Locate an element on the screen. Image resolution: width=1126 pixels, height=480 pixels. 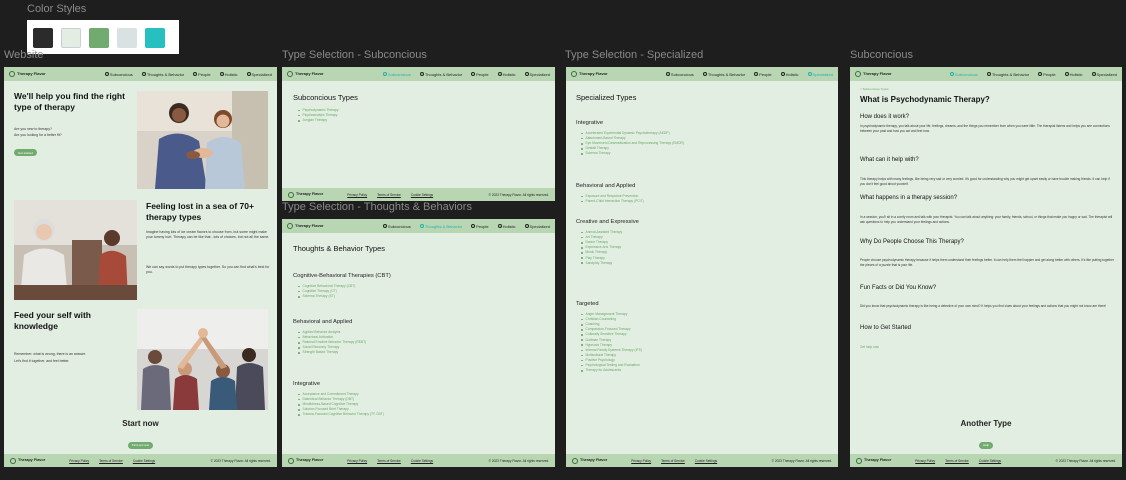
frame-label-thoughts-selection: Type Selection - Thoughts & Behaviors is located at coordinates (377, 207).